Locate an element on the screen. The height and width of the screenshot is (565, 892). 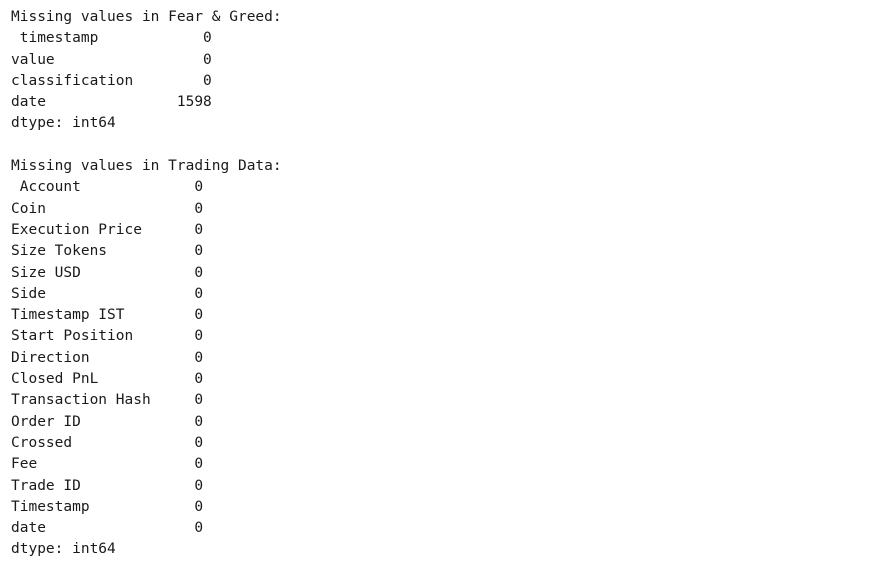
output-line: Side 0 is located at coordinates (107, 293).